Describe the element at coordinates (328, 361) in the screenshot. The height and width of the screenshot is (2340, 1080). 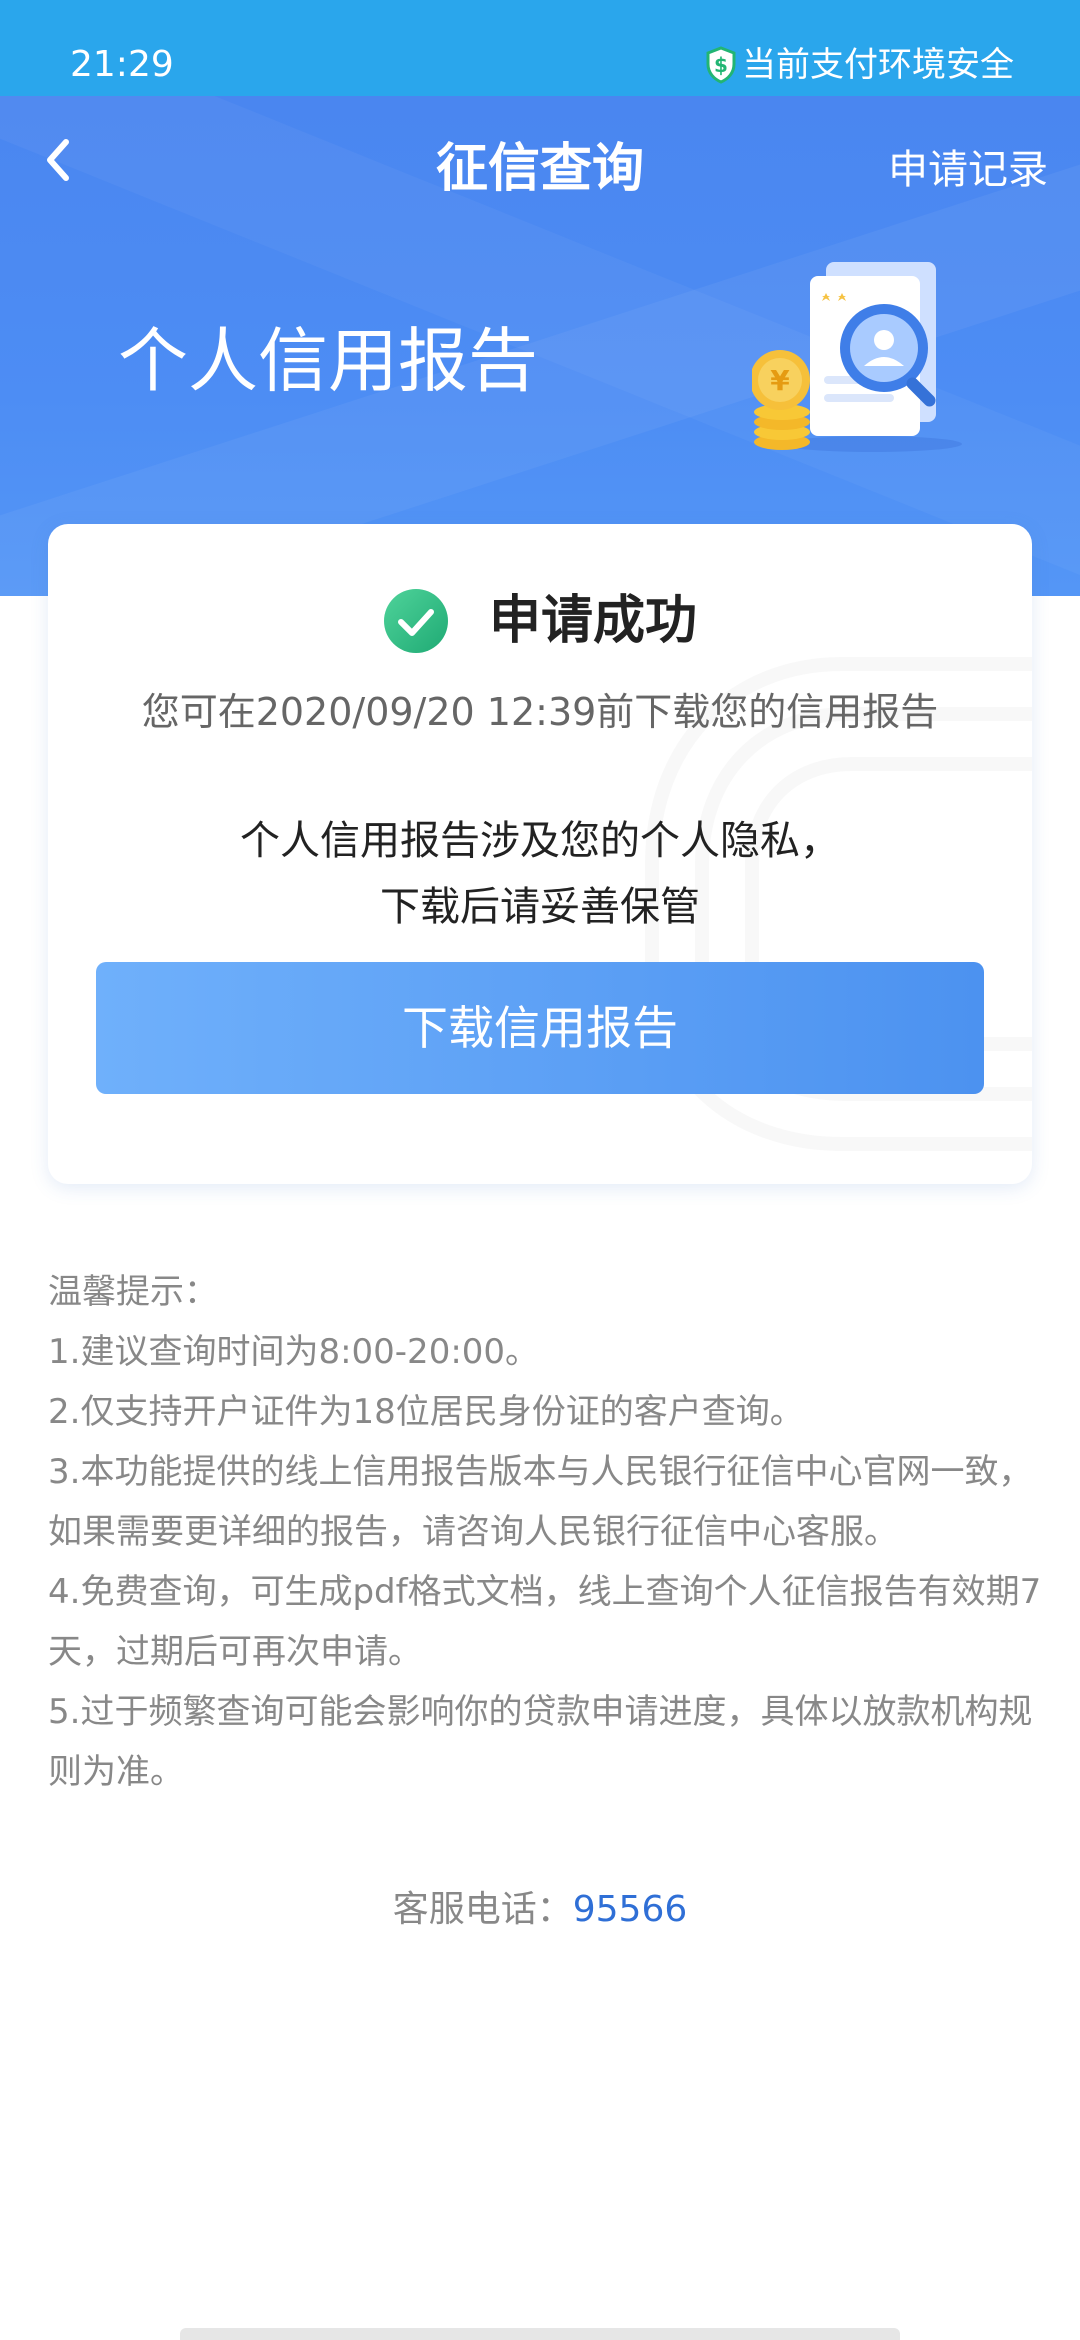
I see `report-heading: 个人信用报告` at that location.